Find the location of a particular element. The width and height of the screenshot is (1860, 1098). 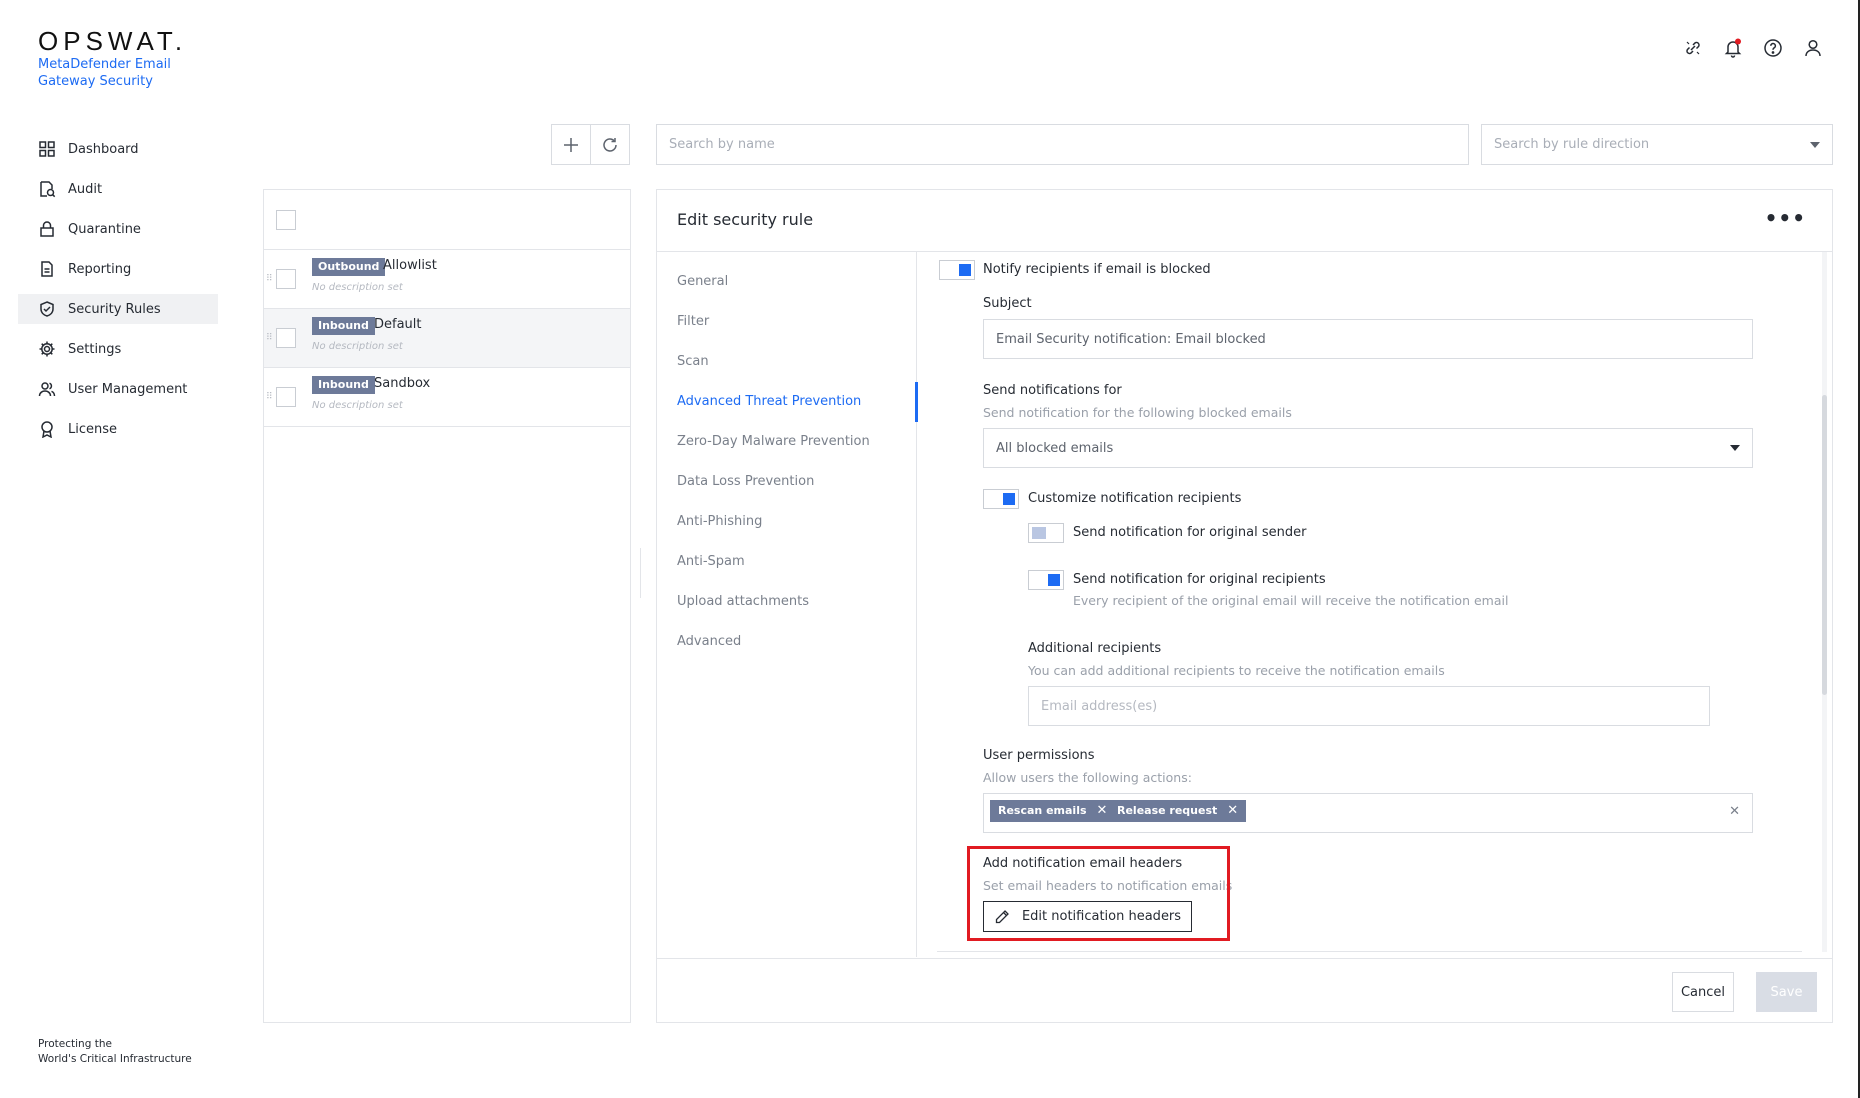

tab-data-loss-prevention: Data Loss Prevention is located at coordinates (745, 481).